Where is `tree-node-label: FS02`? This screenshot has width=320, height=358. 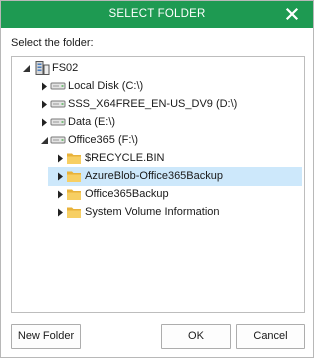 tree-node-label: FS02 is located at coordinates (65, 68).